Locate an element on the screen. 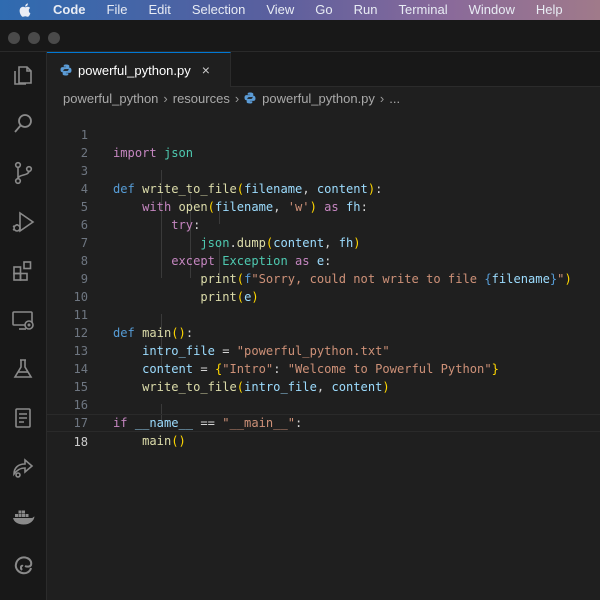  token-function: main is located at coordinates (157, 441).